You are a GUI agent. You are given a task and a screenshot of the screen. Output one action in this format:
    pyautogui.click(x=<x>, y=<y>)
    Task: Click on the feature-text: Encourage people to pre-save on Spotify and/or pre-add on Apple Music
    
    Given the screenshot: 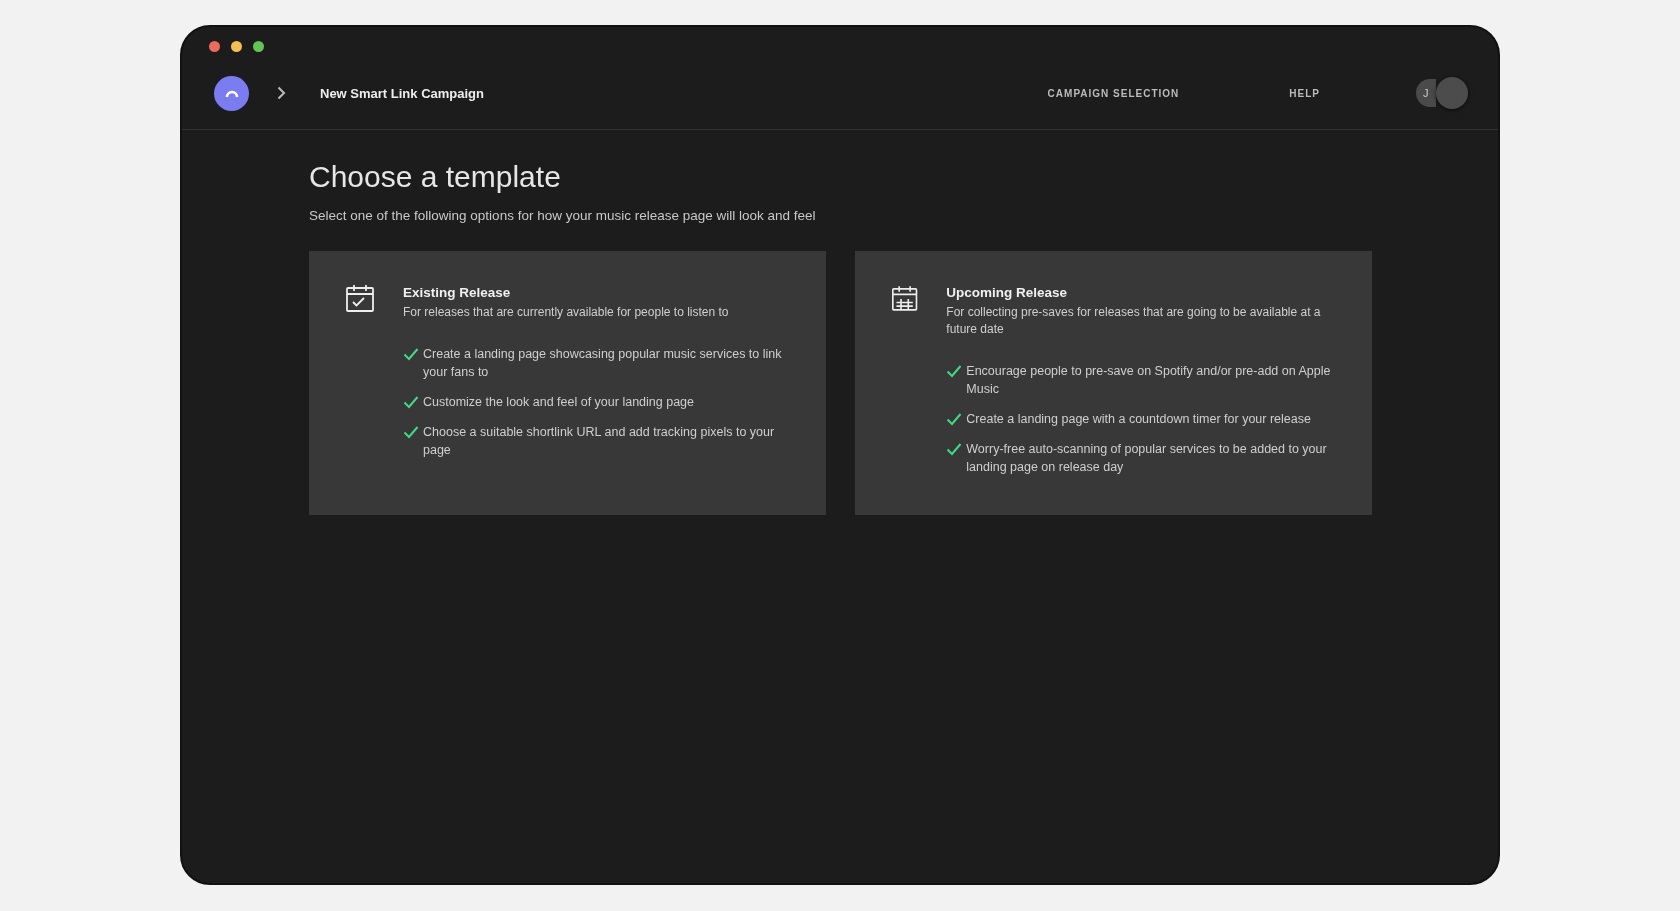 What is the action you would take?
    pyautogui.click(x=1149, y=380)
    